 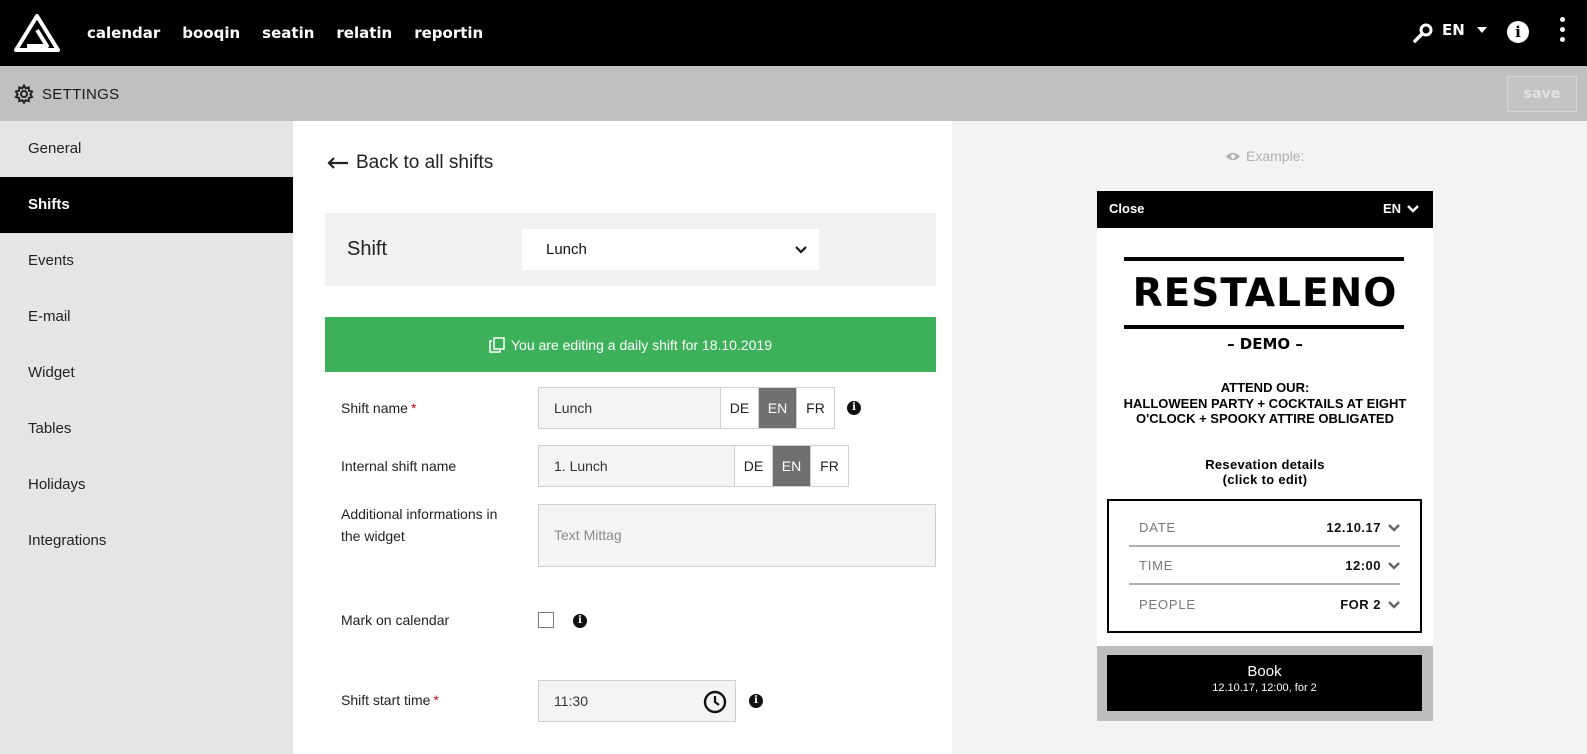 What do you see at coordinates (24, 94) in the screenshot?
I see `gear-icon` at bounding box center [24, 94].